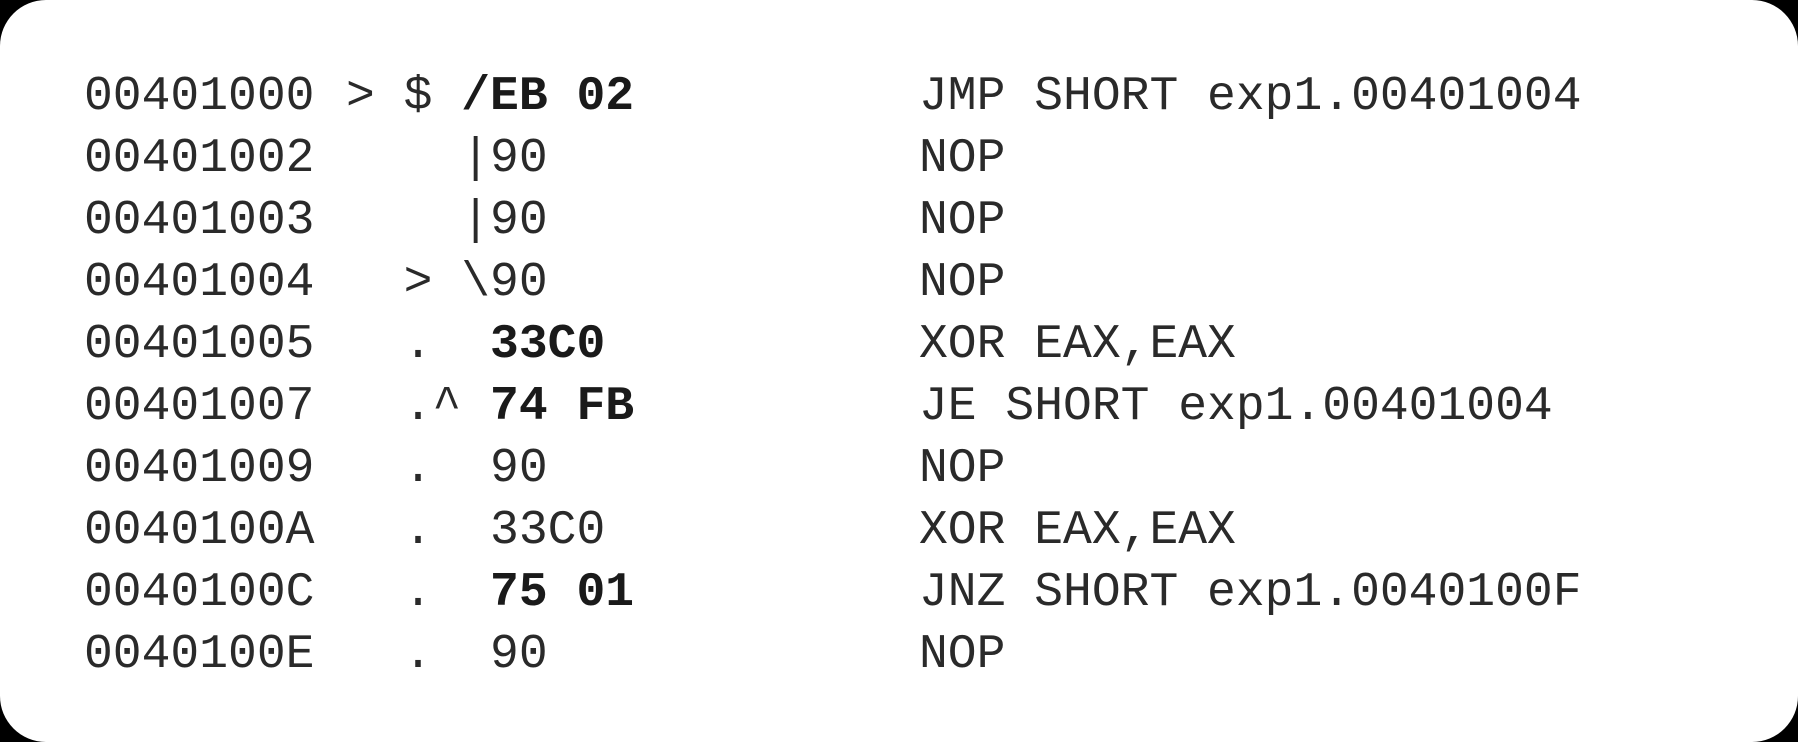  I want to click on address: 00401003, so click(199, 221).